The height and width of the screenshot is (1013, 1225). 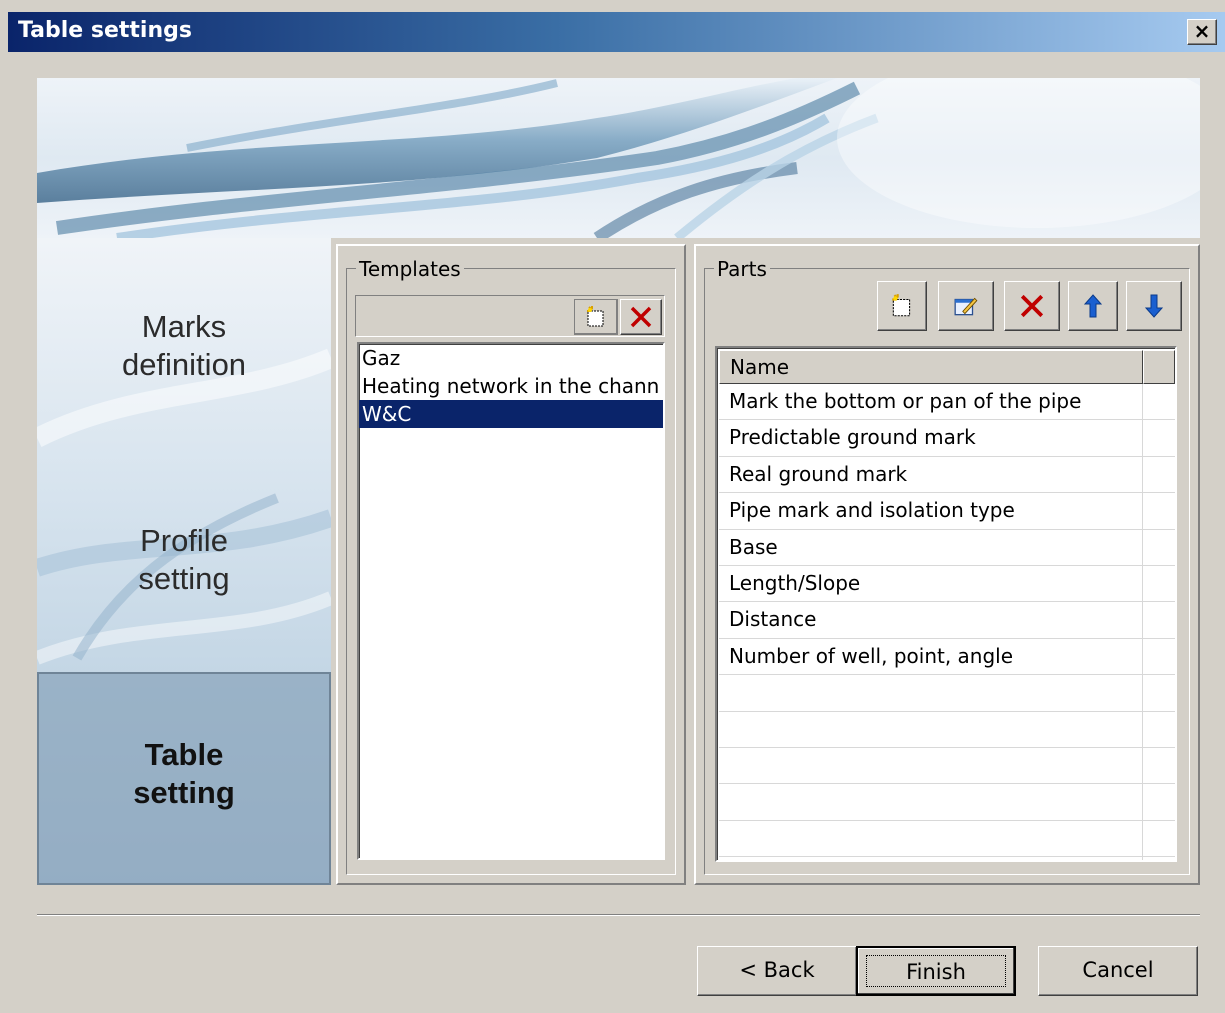 I want to click on table-row: Distance, so click(x=947, y=620).